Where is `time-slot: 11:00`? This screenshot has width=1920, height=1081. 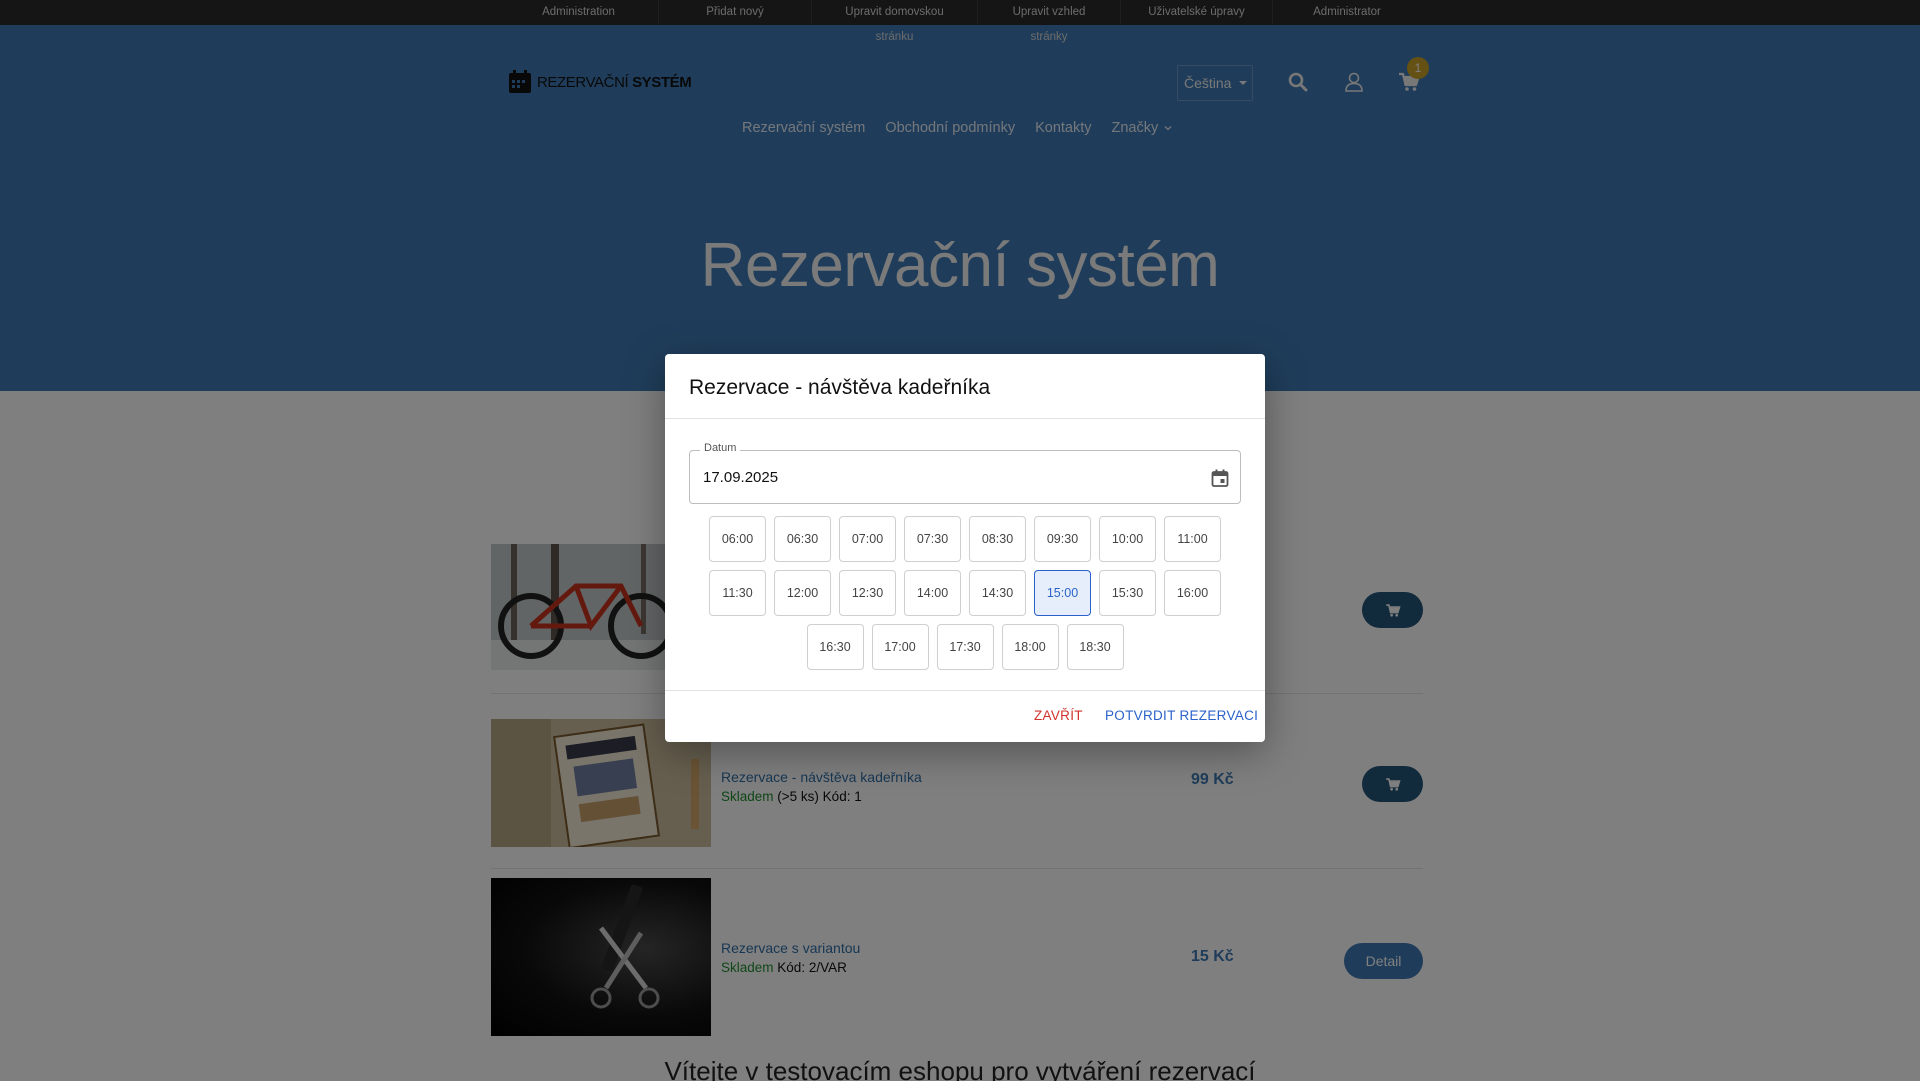
time-slot: 11:00 is located at coordinates (1192, 539).